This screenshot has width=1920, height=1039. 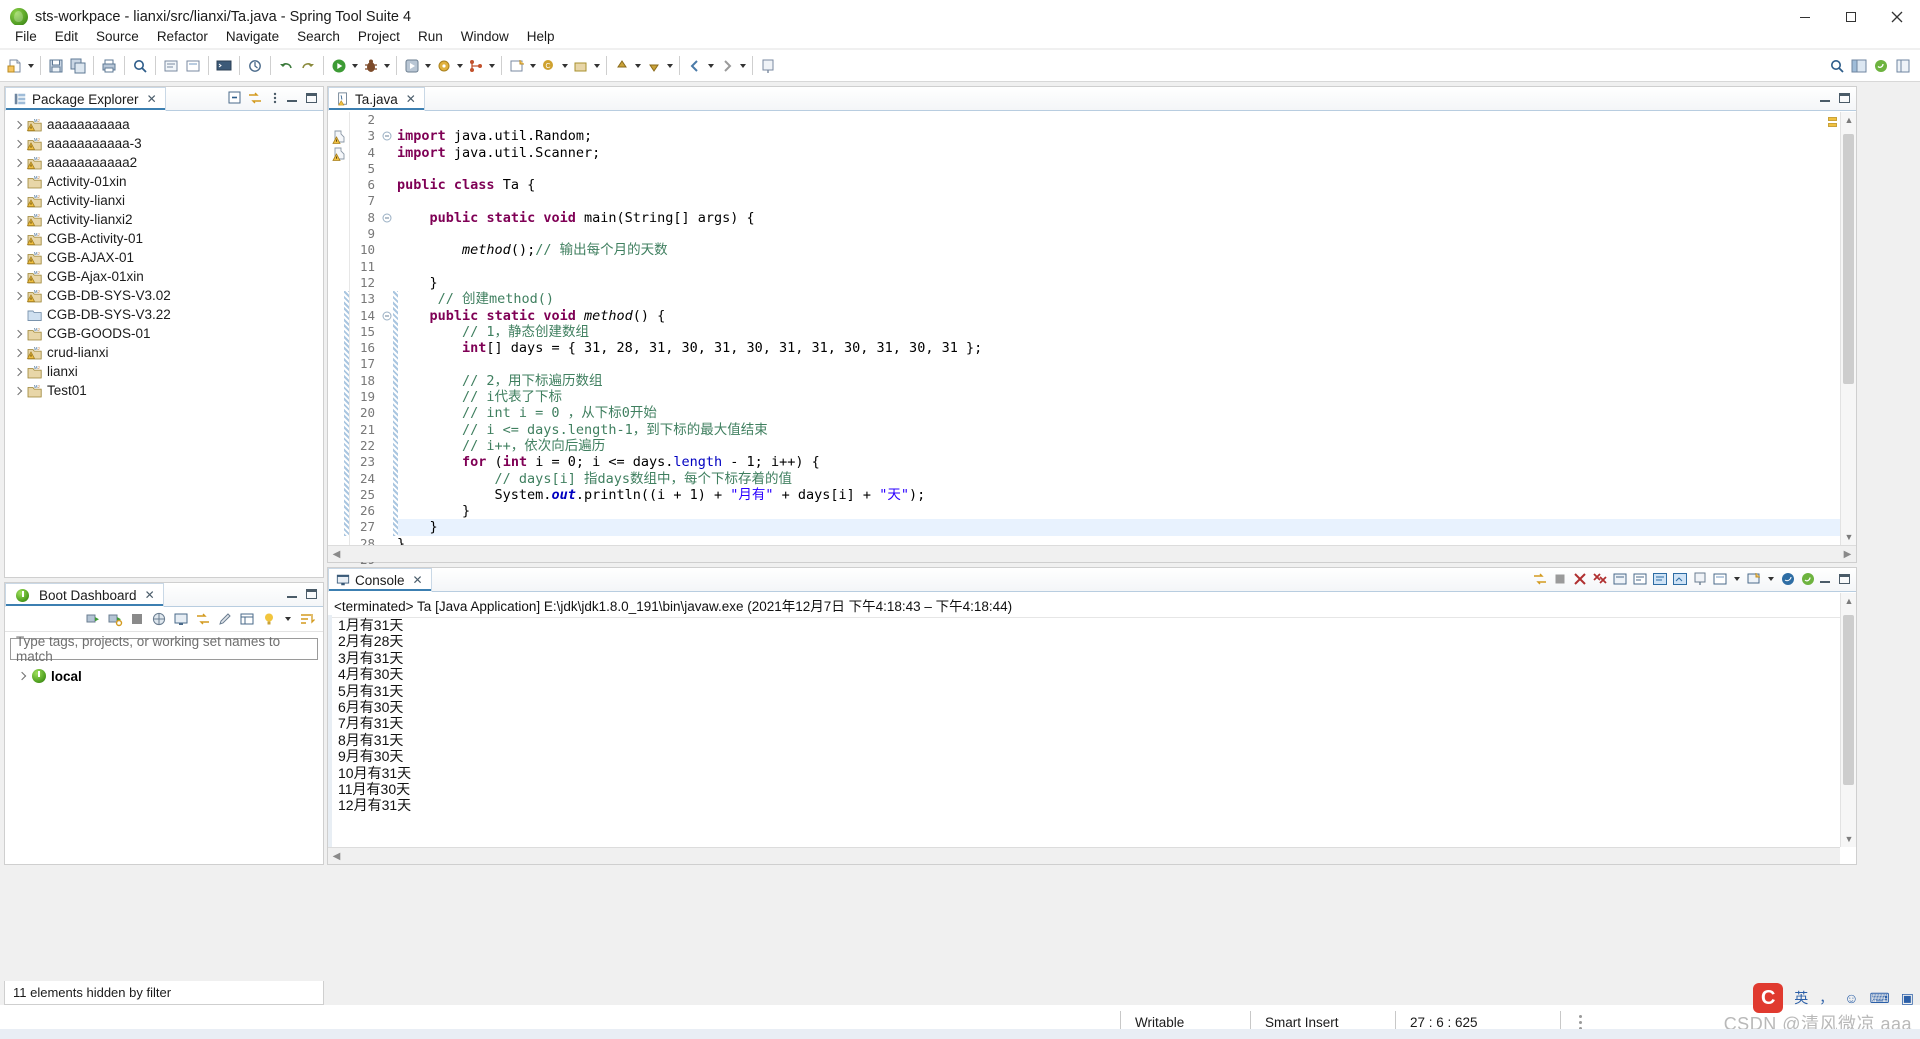 What do you see at coordinates (1124, 185) in the screenshot?
I see `code-line: public class Ta {` at bounding box center [1124, 185].